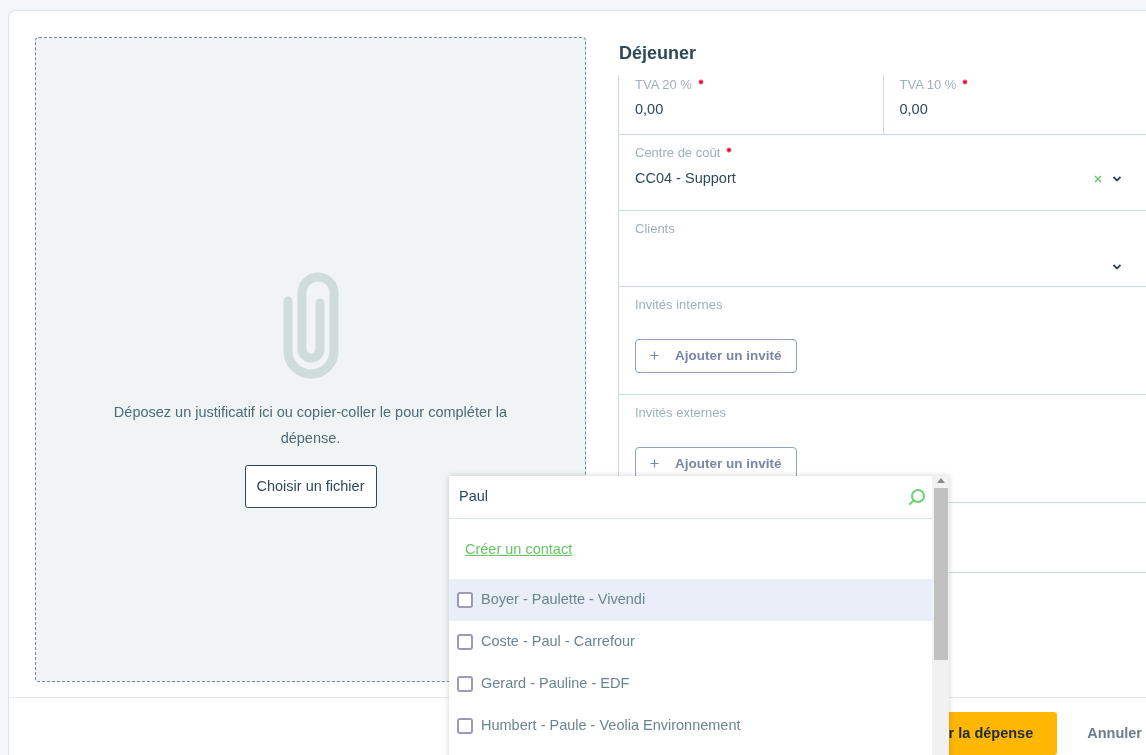 This screenshot has width=1146, height=755. What do you see at coordinates (917, 497) in the screenshot?
I see `search-icon` at bounding box center [917, 497].